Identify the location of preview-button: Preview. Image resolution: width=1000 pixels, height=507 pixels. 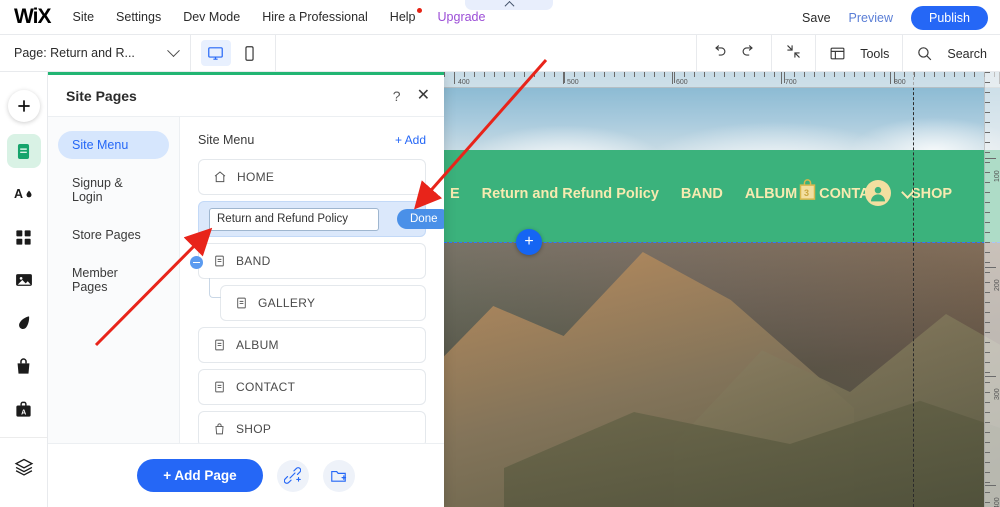
(871, 18).